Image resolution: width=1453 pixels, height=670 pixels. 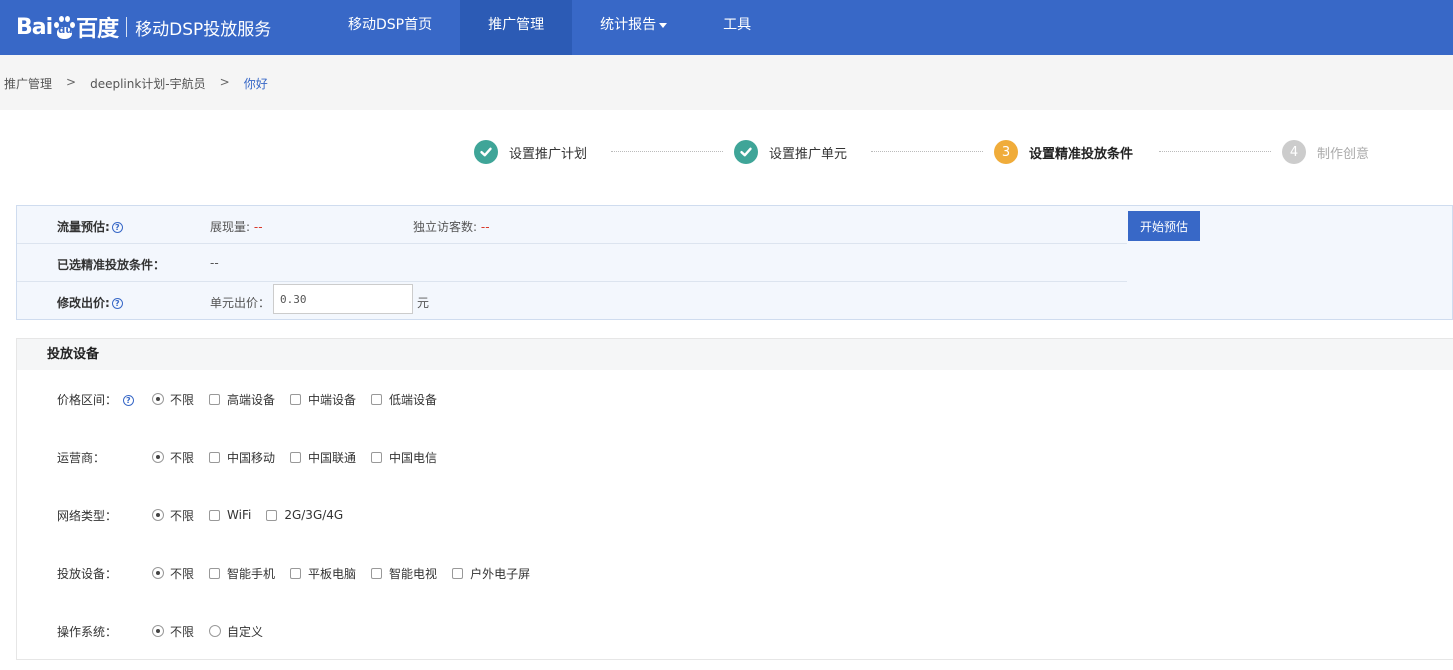 What do you see at coordinates (240, 303) in the screenshot?
I see `unit-bid-label: 单元出价：` at bounding box center [240, 303].